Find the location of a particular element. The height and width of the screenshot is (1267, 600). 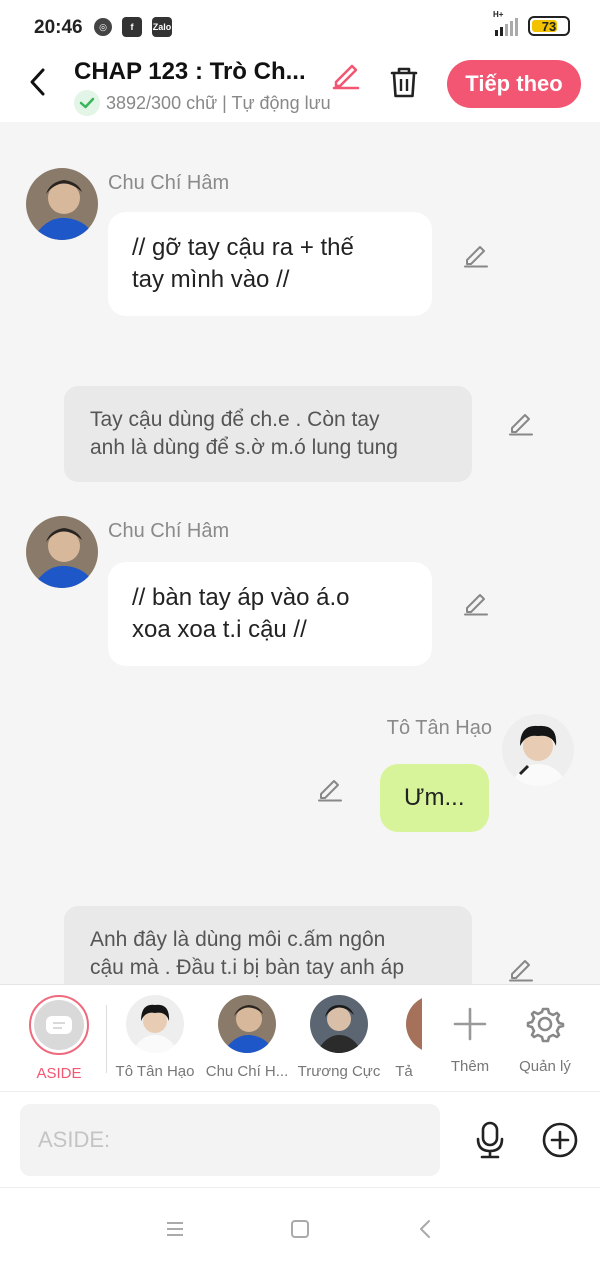

trash-icon is located at coordinates (404, 82).